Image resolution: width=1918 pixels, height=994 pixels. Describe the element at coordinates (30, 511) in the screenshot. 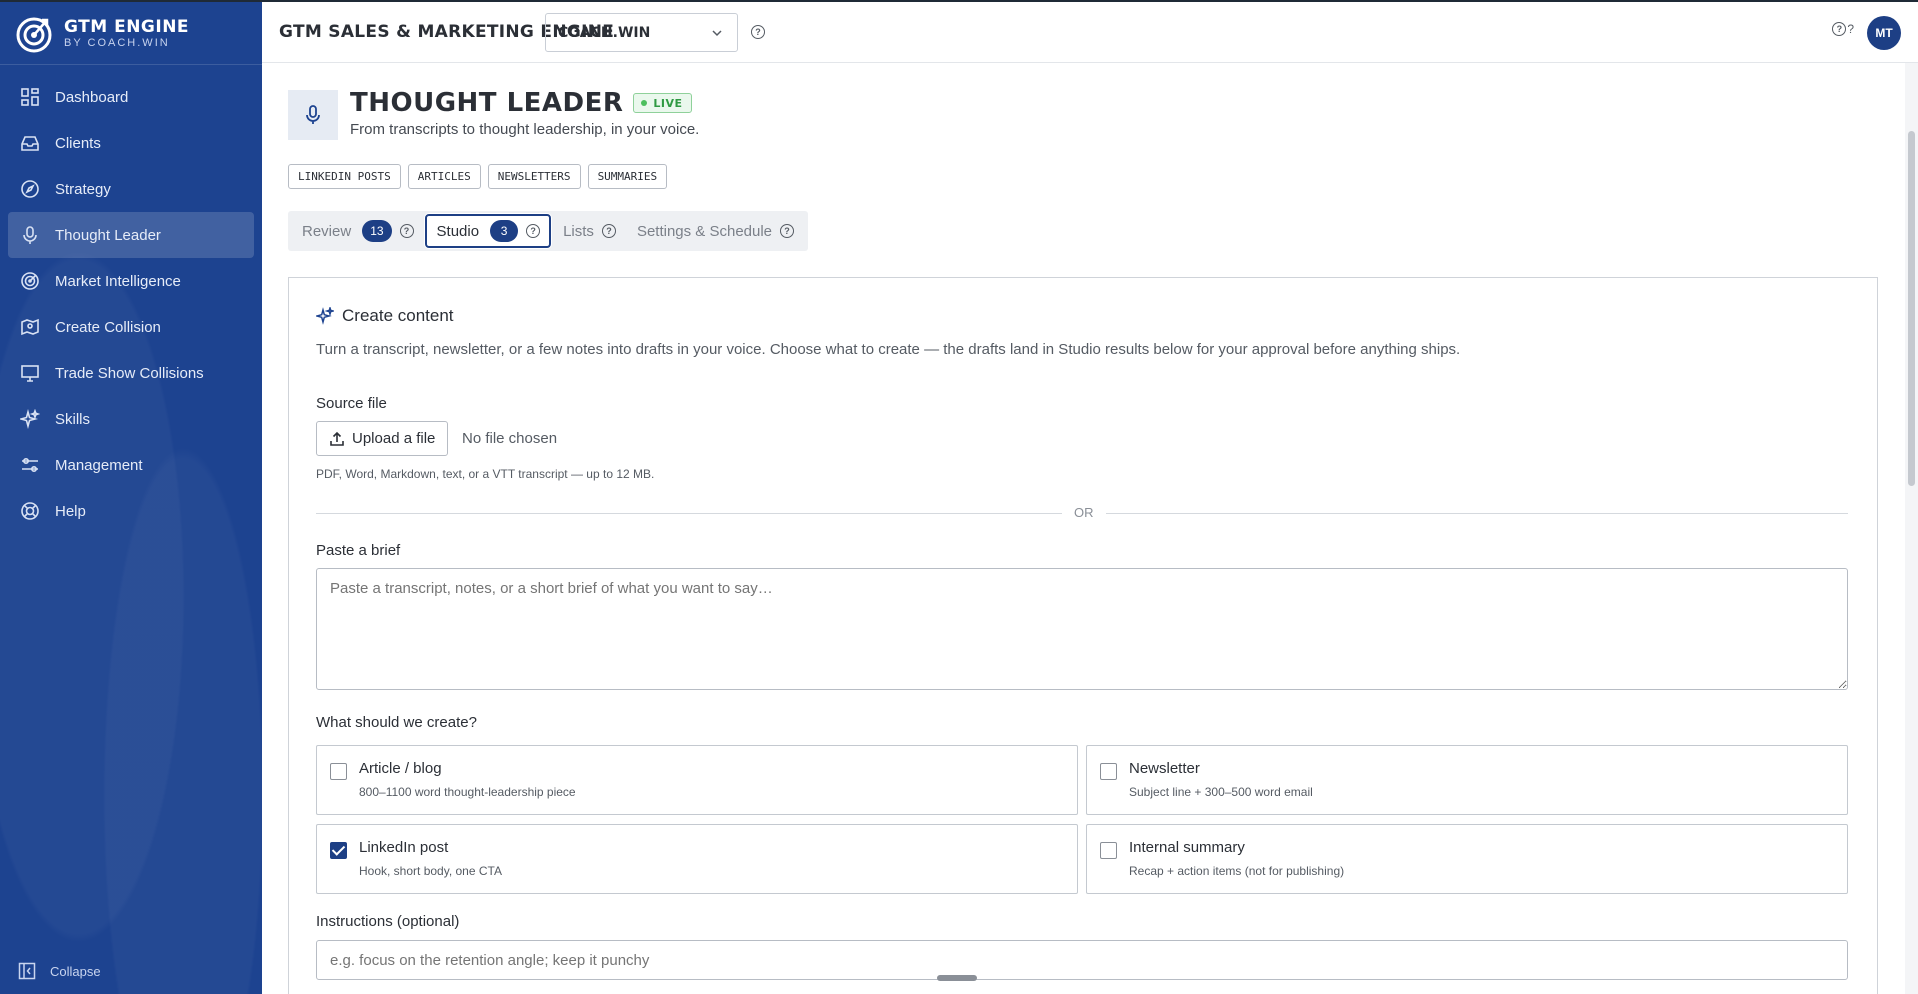

I see `lifebuoy-icon` at that location.